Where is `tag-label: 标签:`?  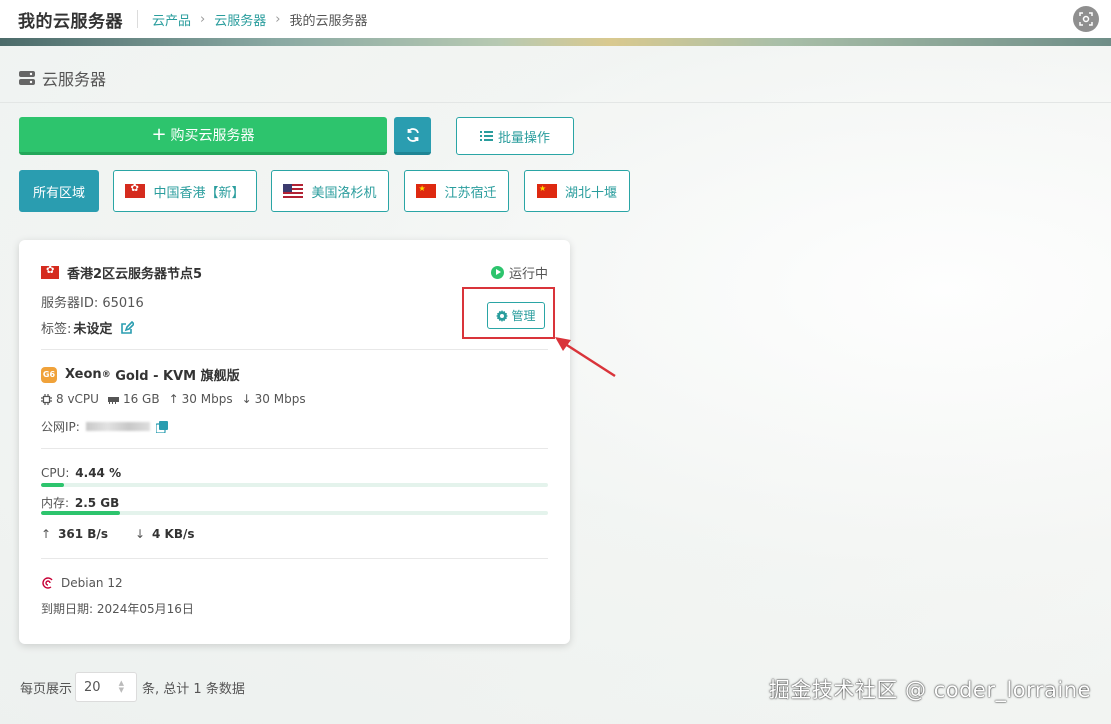
tag-label: 标签: is located at coordinates (56, 329).